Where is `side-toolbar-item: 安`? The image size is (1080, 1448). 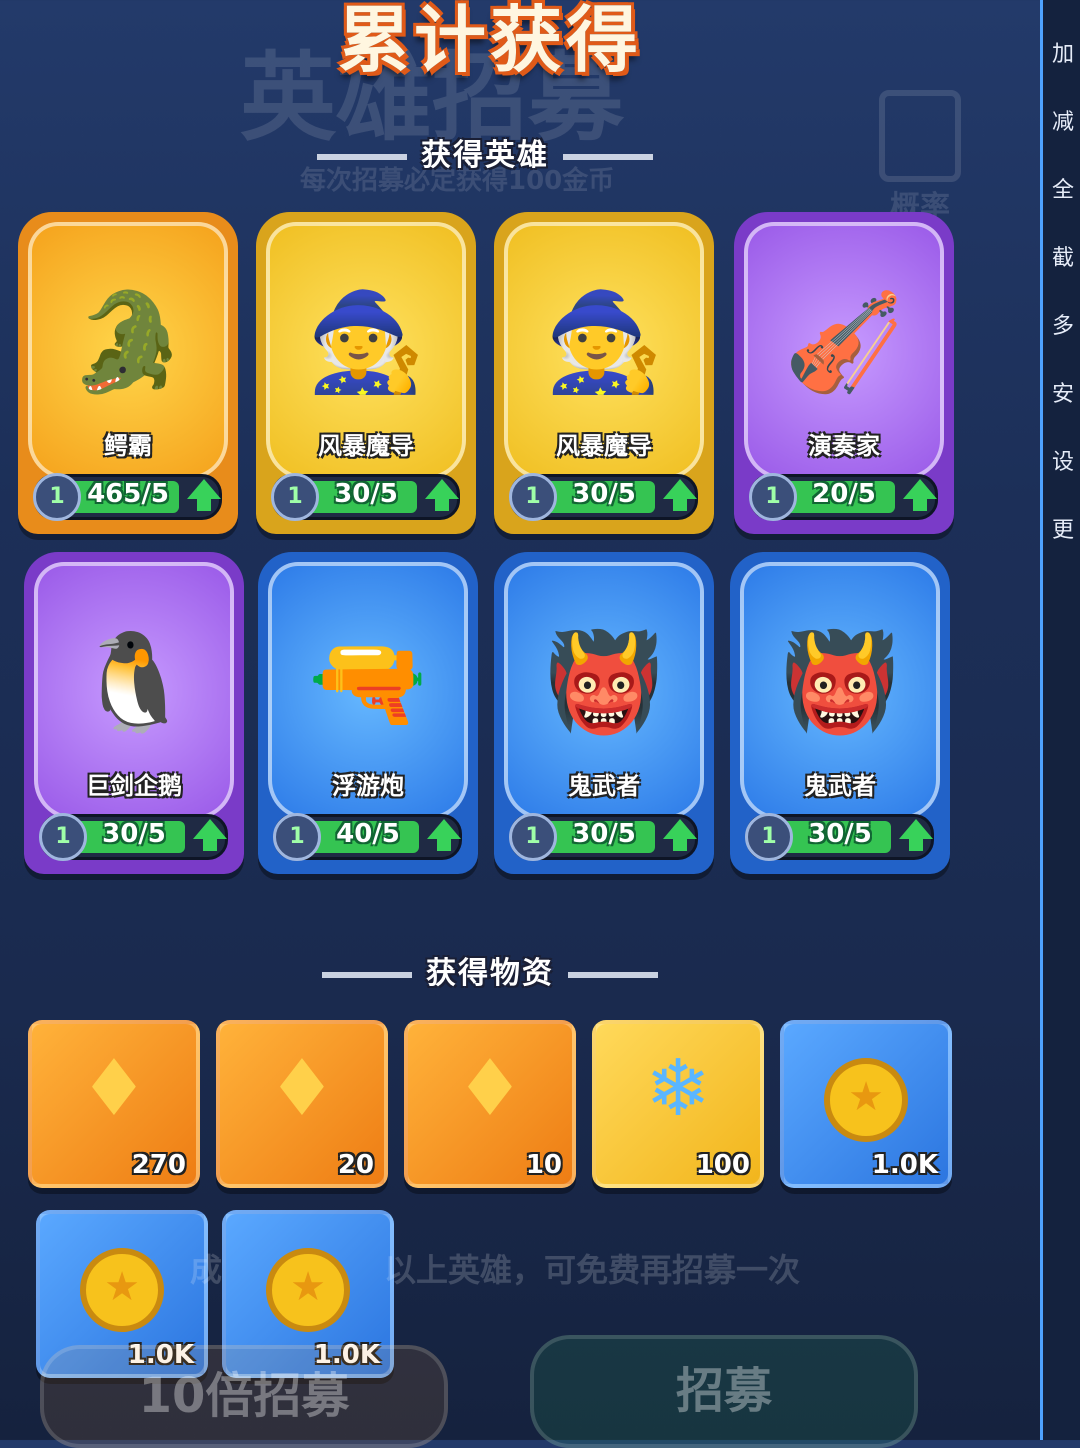
side-toolbar-item: 安 is located at coordinates (1061, 392).